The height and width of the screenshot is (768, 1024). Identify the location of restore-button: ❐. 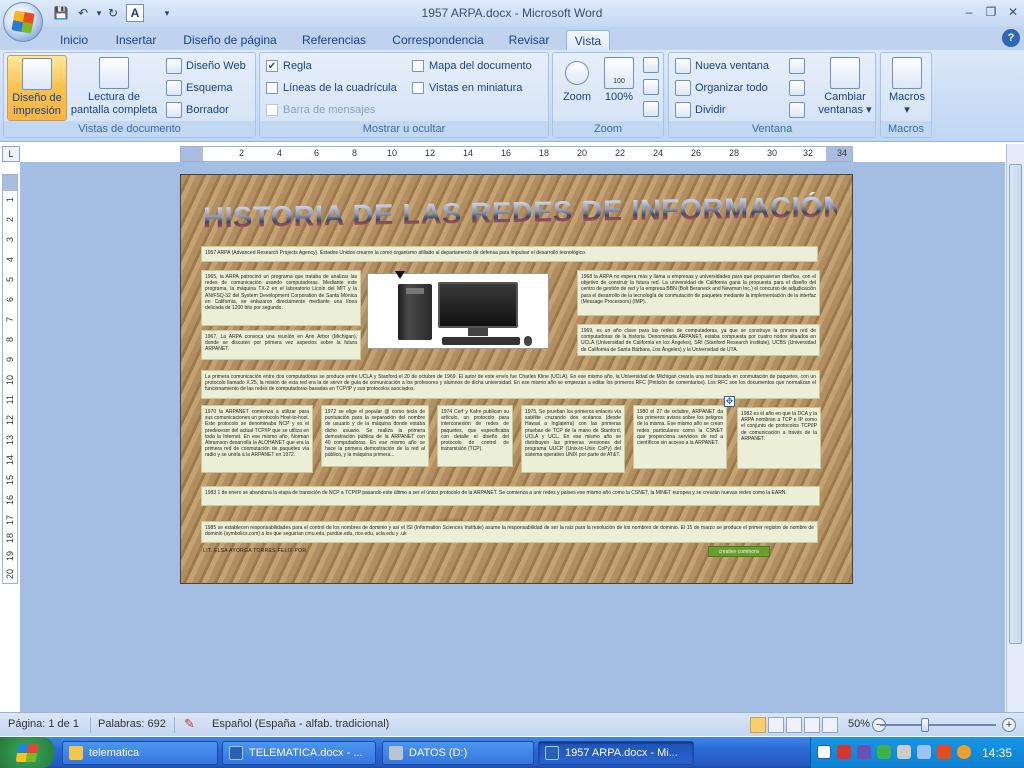
(991, 12).